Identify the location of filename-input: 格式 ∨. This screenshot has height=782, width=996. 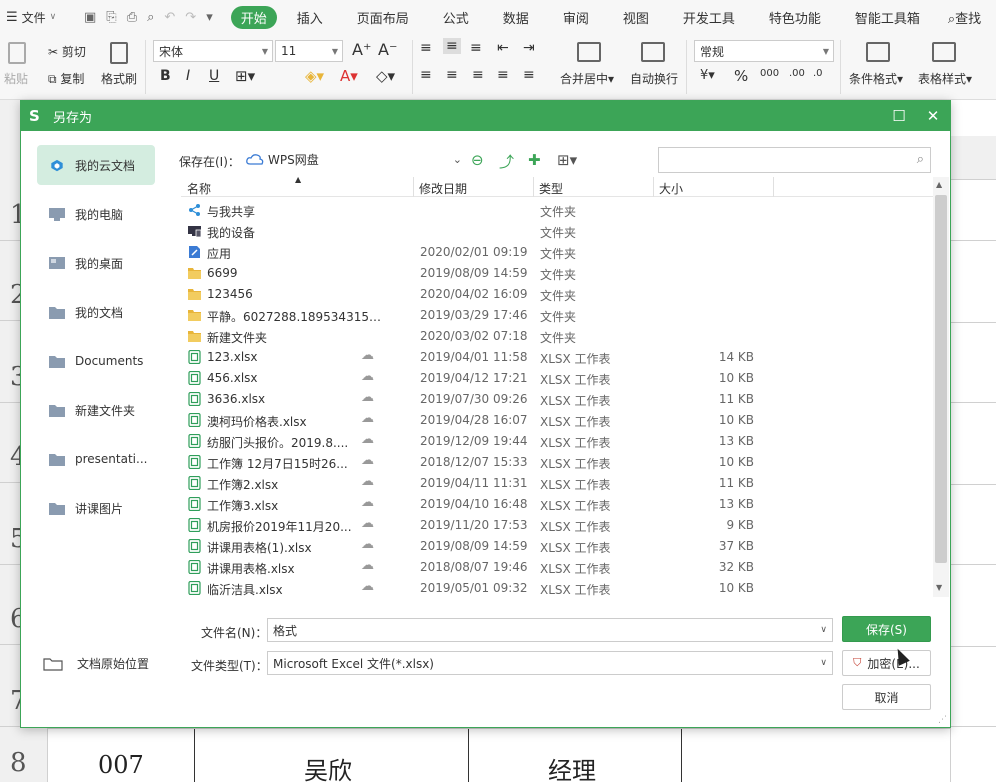
(550, 630).